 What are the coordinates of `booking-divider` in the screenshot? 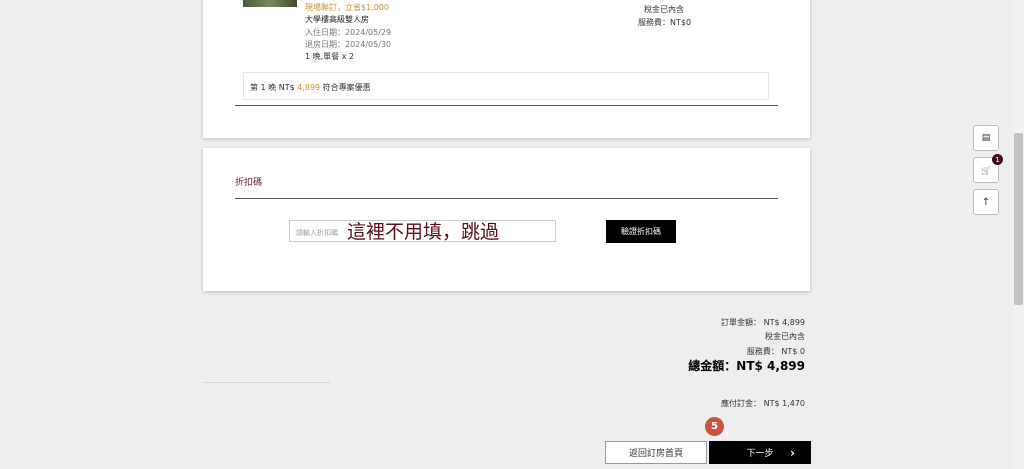 It's located at (506, 105).